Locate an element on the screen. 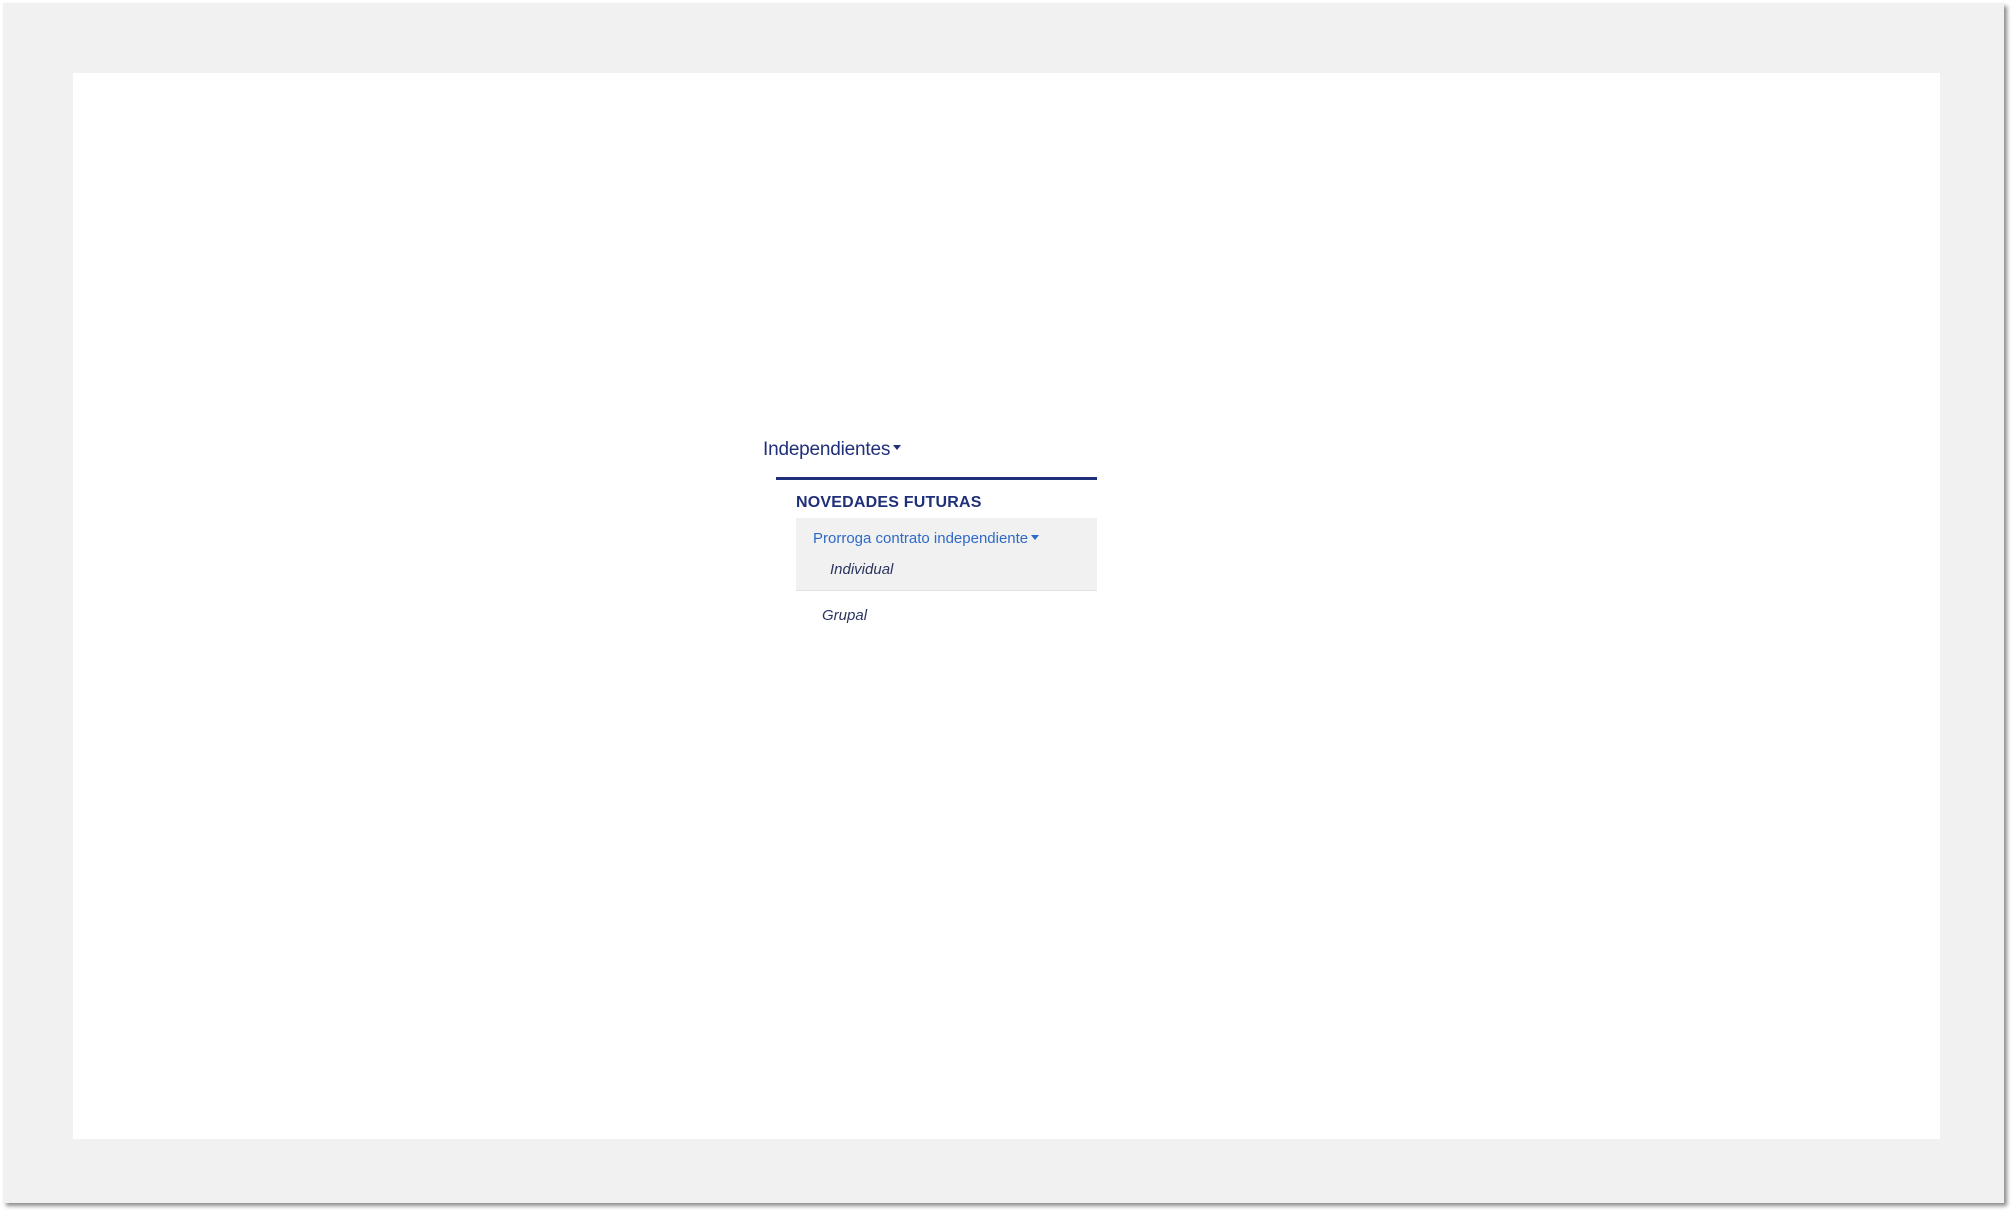 The height and width of the screenshot is (1214, 2014). independientes-menu-button: Independientes is located at coordinates (832, 450).